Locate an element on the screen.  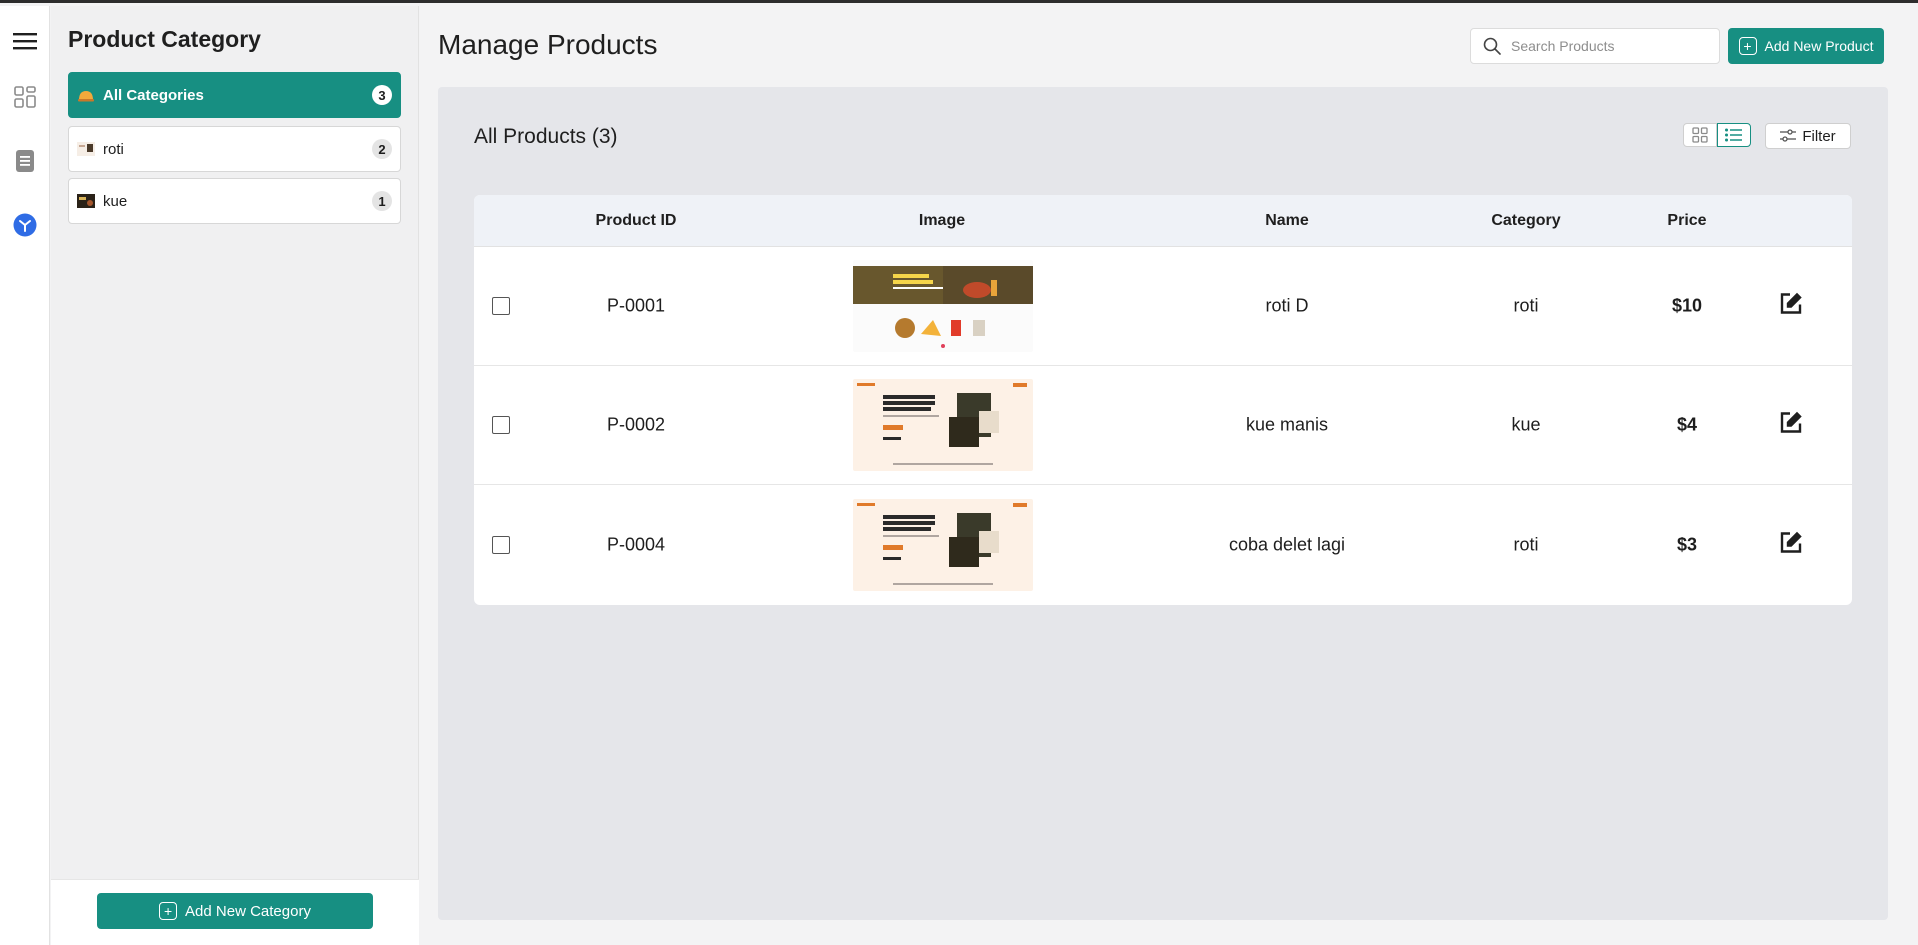
add-product-button: + Add New Product is located at coordinates (1806, 46).